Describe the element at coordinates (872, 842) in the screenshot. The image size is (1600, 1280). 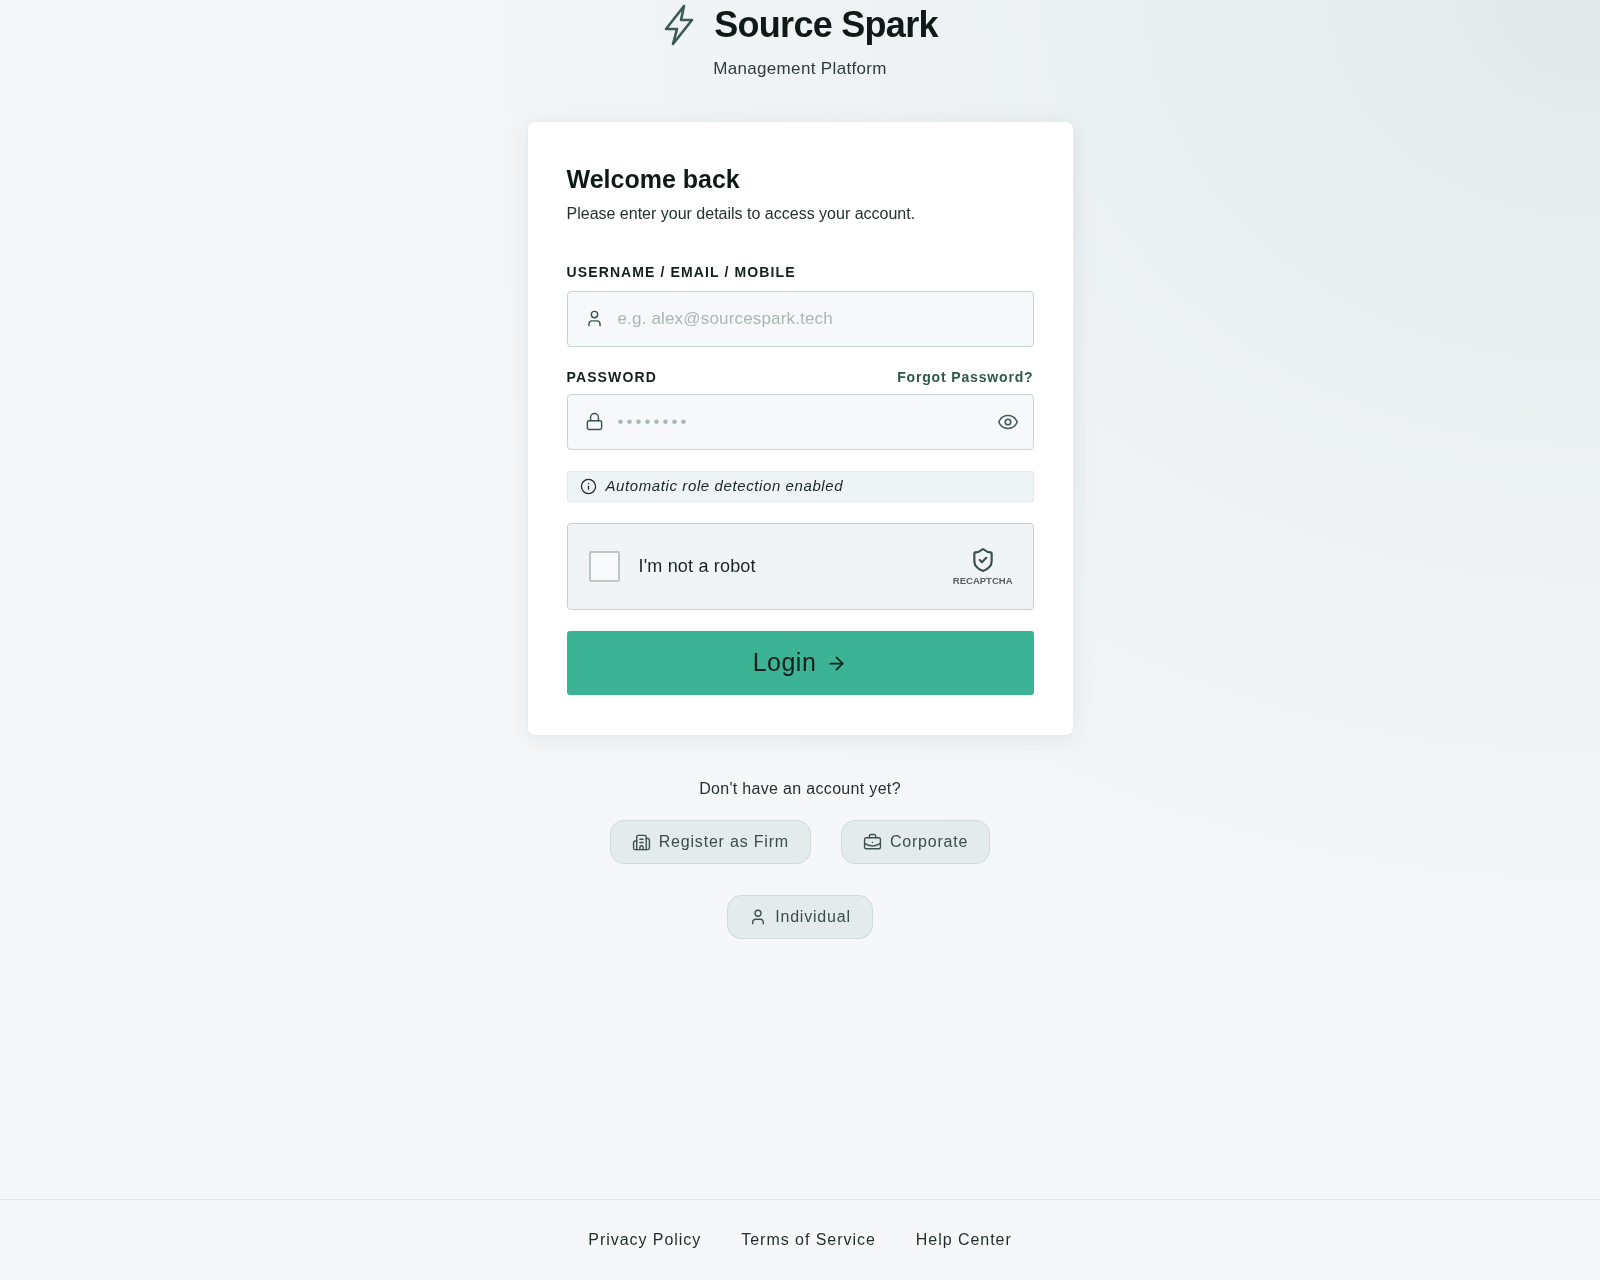
I see `briefcase-icon` at that location.